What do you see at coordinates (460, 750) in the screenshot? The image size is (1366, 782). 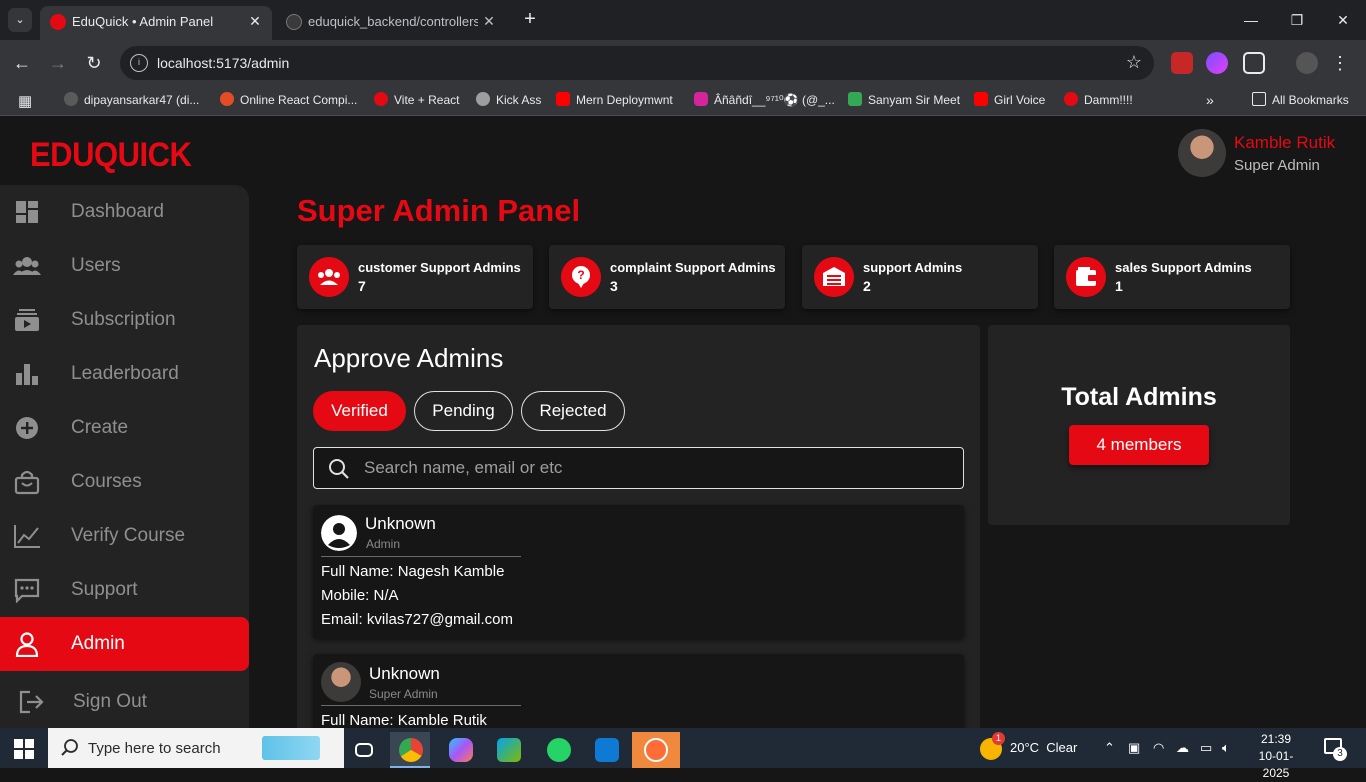 I see `copilot-taskbar-button` at bounding box center [460, 750].